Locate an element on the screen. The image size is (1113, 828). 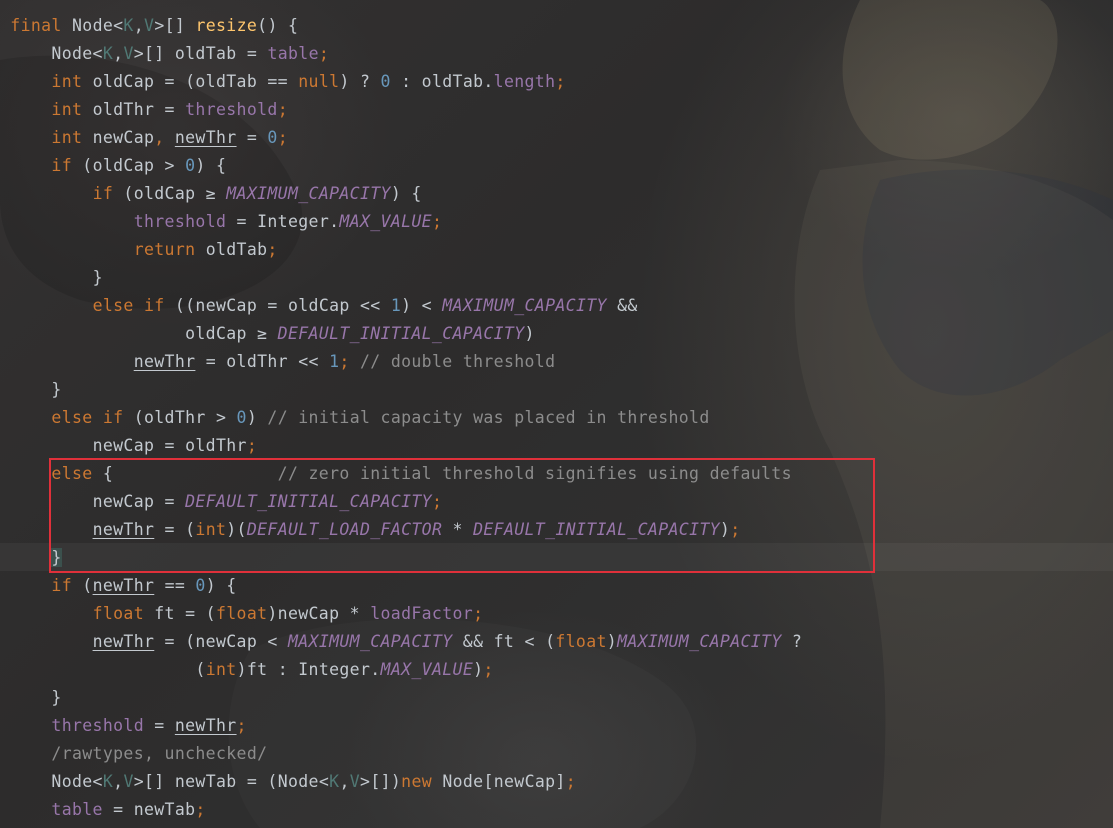
code-token: // double threshold is located at coordinates (457, 361).